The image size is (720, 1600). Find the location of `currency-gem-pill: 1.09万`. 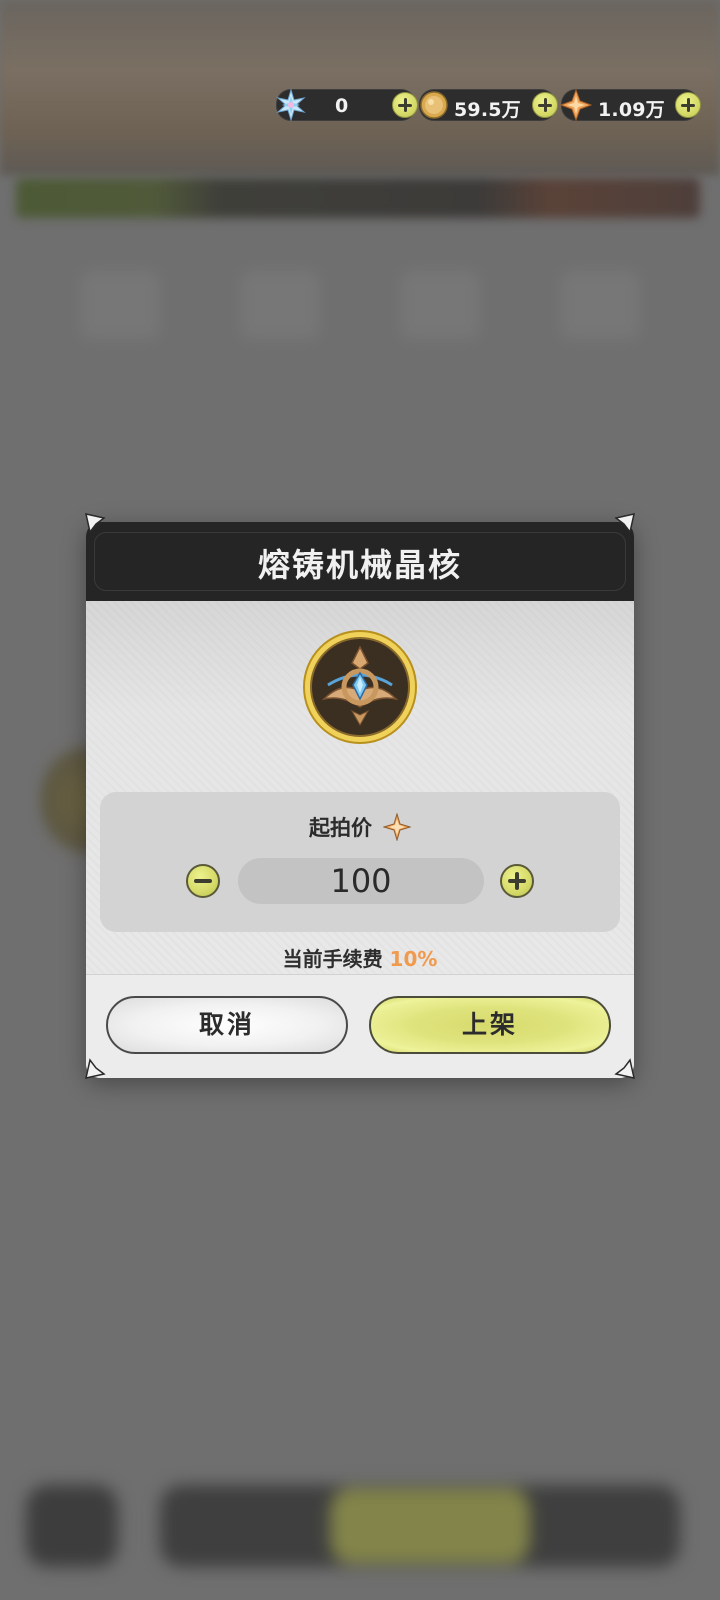

currency-gem-pill: 1.09万 is located at coordinates (630, 105).